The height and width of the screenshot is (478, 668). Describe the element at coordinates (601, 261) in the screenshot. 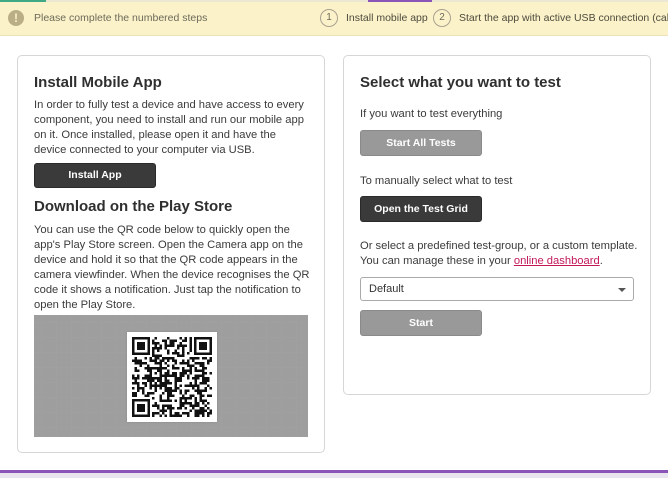

I see `predefined-text-part2: .` at that location.